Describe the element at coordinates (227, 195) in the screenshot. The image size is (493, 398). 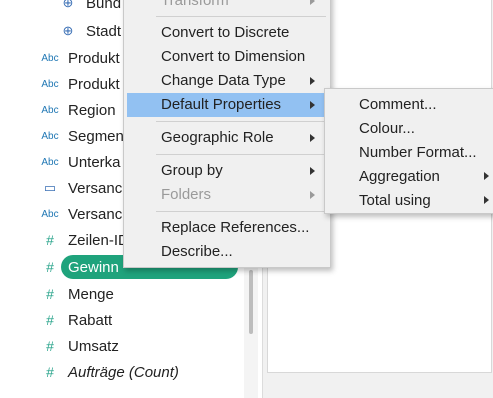
I see `menu-item-folders: Folders` at that location.